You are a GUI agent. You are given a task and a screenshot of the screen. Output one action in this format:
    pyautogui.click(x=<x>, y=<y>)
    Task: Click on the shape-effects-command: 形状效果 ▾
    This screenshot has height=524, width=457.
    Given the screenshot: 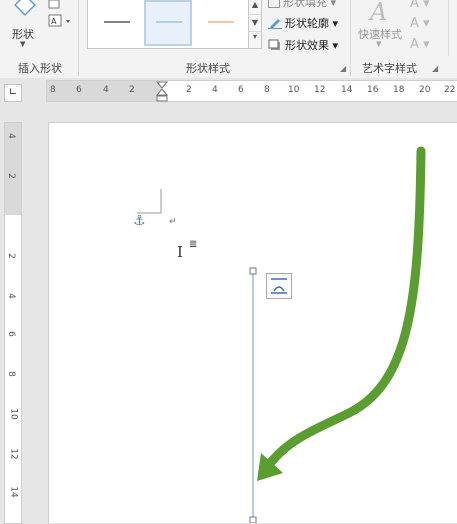 What is the action you would take?
    pyautogui.click(x=303, y=45)
    